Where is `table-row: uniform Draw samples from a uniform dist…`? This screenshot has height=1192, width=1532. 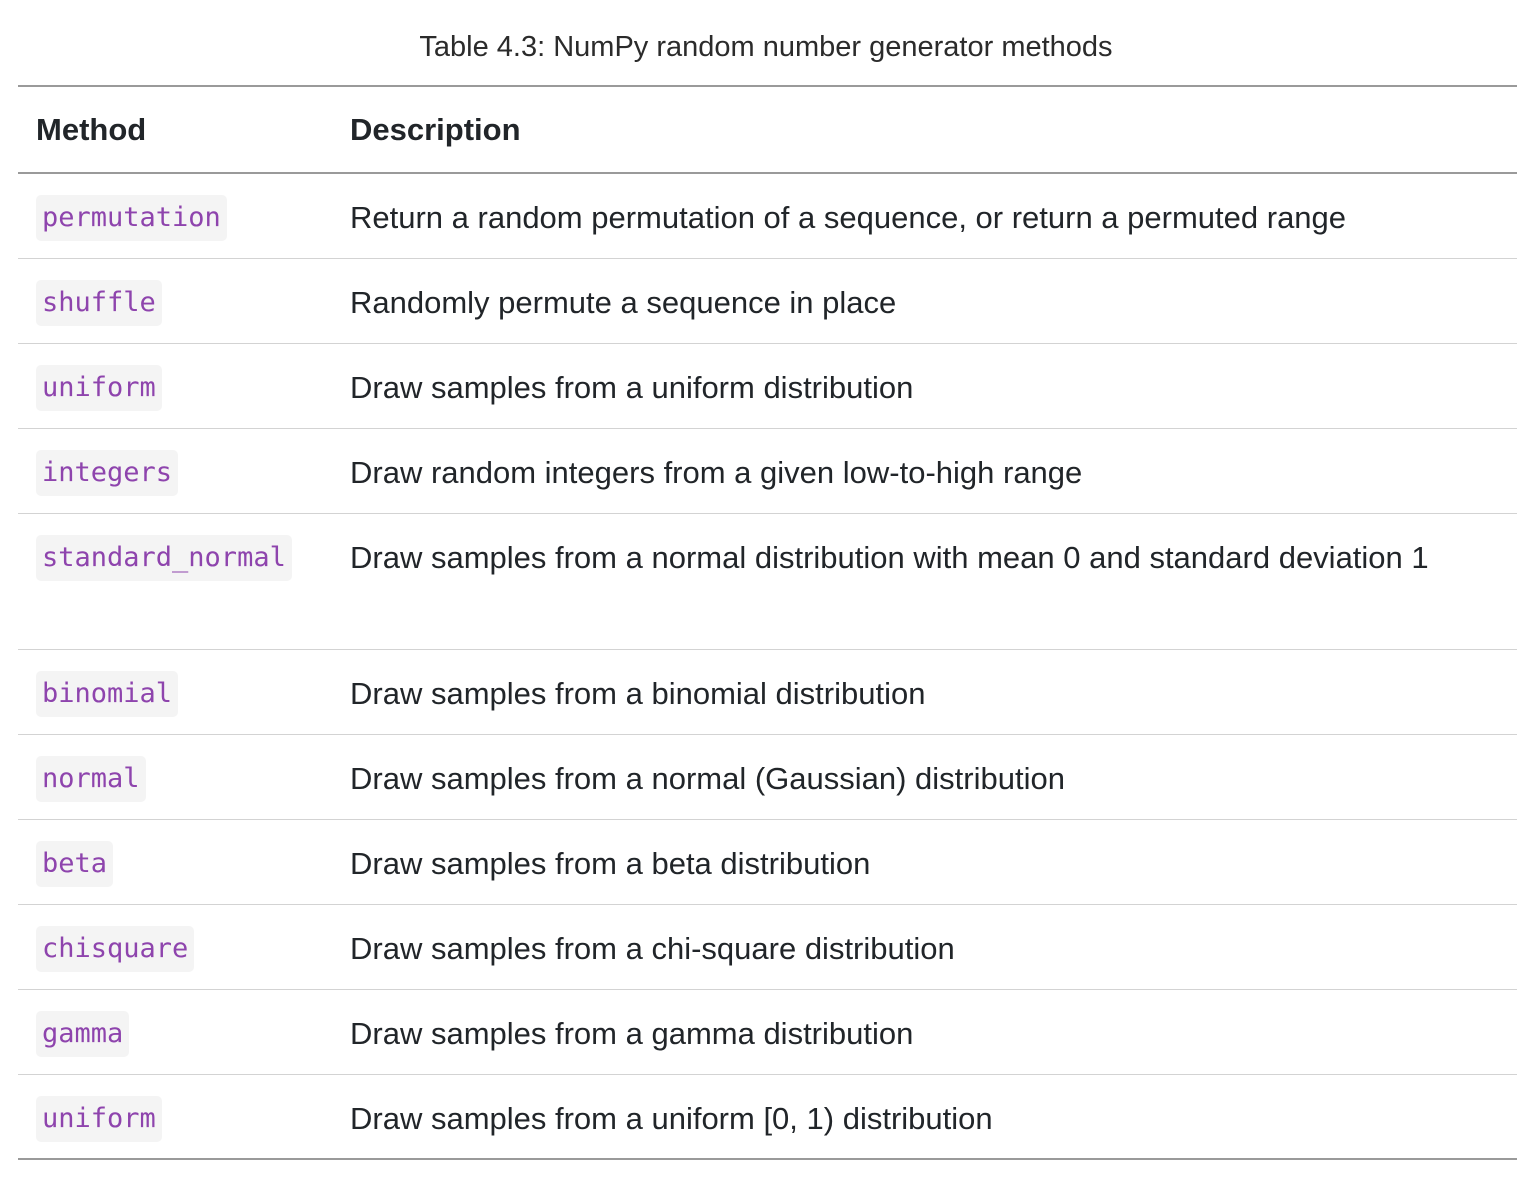 table-row: uniform Draw samples from a uniform dist… is located at coordinates (767, 386).